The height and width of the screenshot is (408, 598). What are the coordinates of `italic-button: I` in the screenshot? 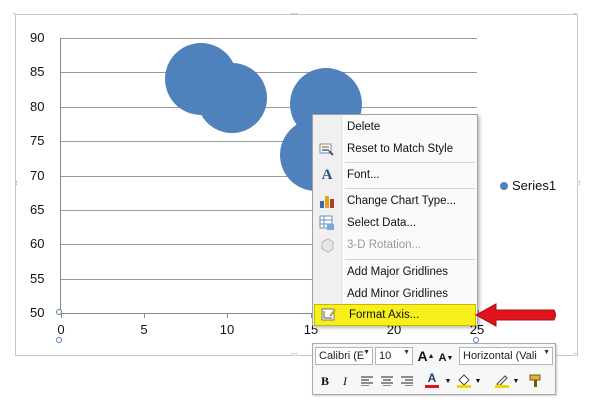 It's located at (345, 381).